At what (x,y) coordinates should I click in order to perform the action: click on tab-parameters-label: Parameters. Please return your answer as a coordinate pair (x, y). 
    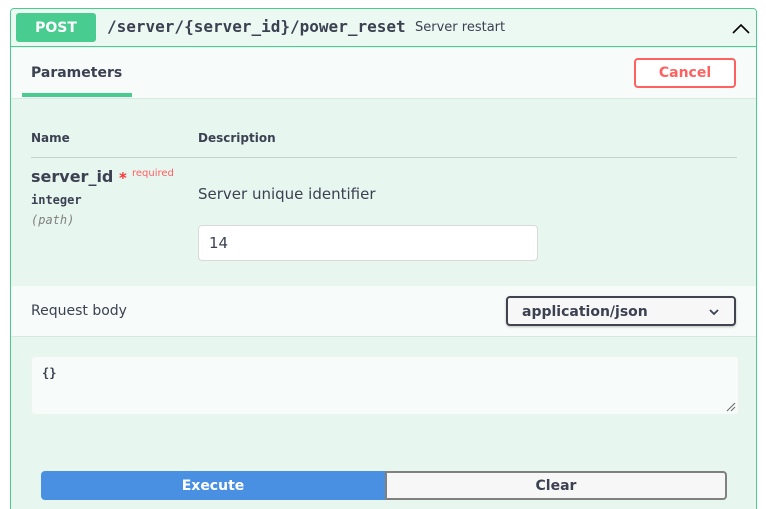
    Looking at the image, I should click on (77, 73).